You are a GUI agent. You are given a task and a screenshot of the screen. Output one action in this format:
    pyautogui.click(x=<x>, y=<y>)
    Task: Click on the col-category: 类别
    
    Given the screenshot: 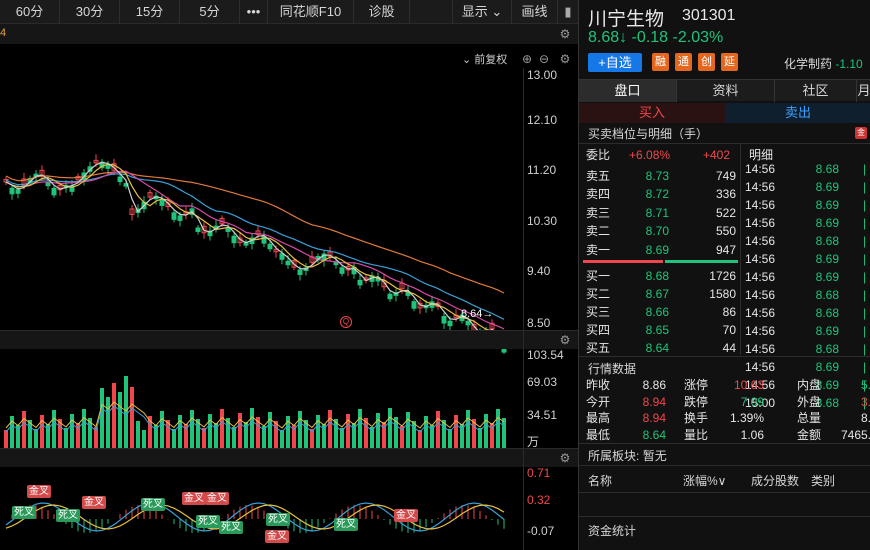 What is the action you would take?
    pyautogui.click(x=823, y=480)
    